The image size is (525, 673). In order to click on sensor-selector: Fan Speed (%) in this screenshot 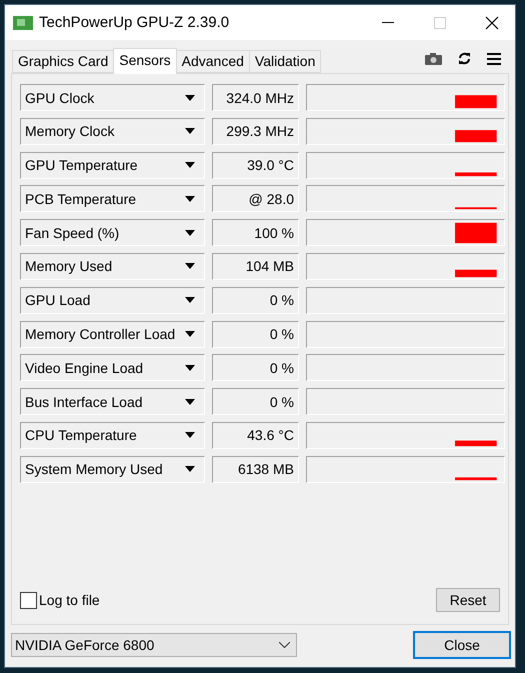, I will do `click(112, 232)`.